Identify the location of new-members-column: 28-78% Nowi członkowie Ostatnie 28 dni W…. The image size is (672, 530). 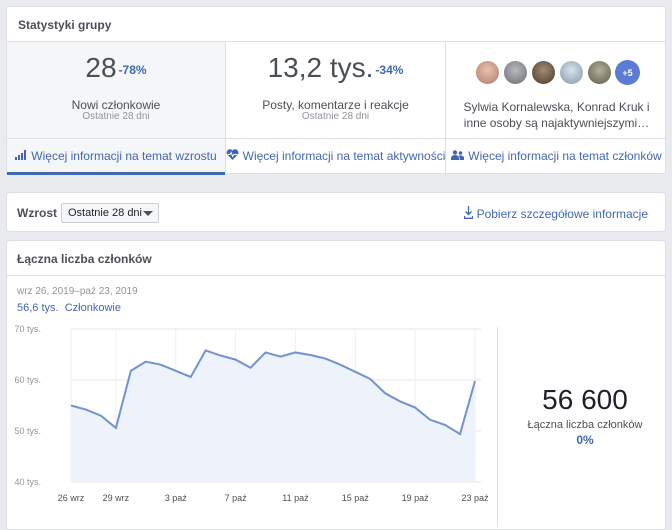
(116, 108).